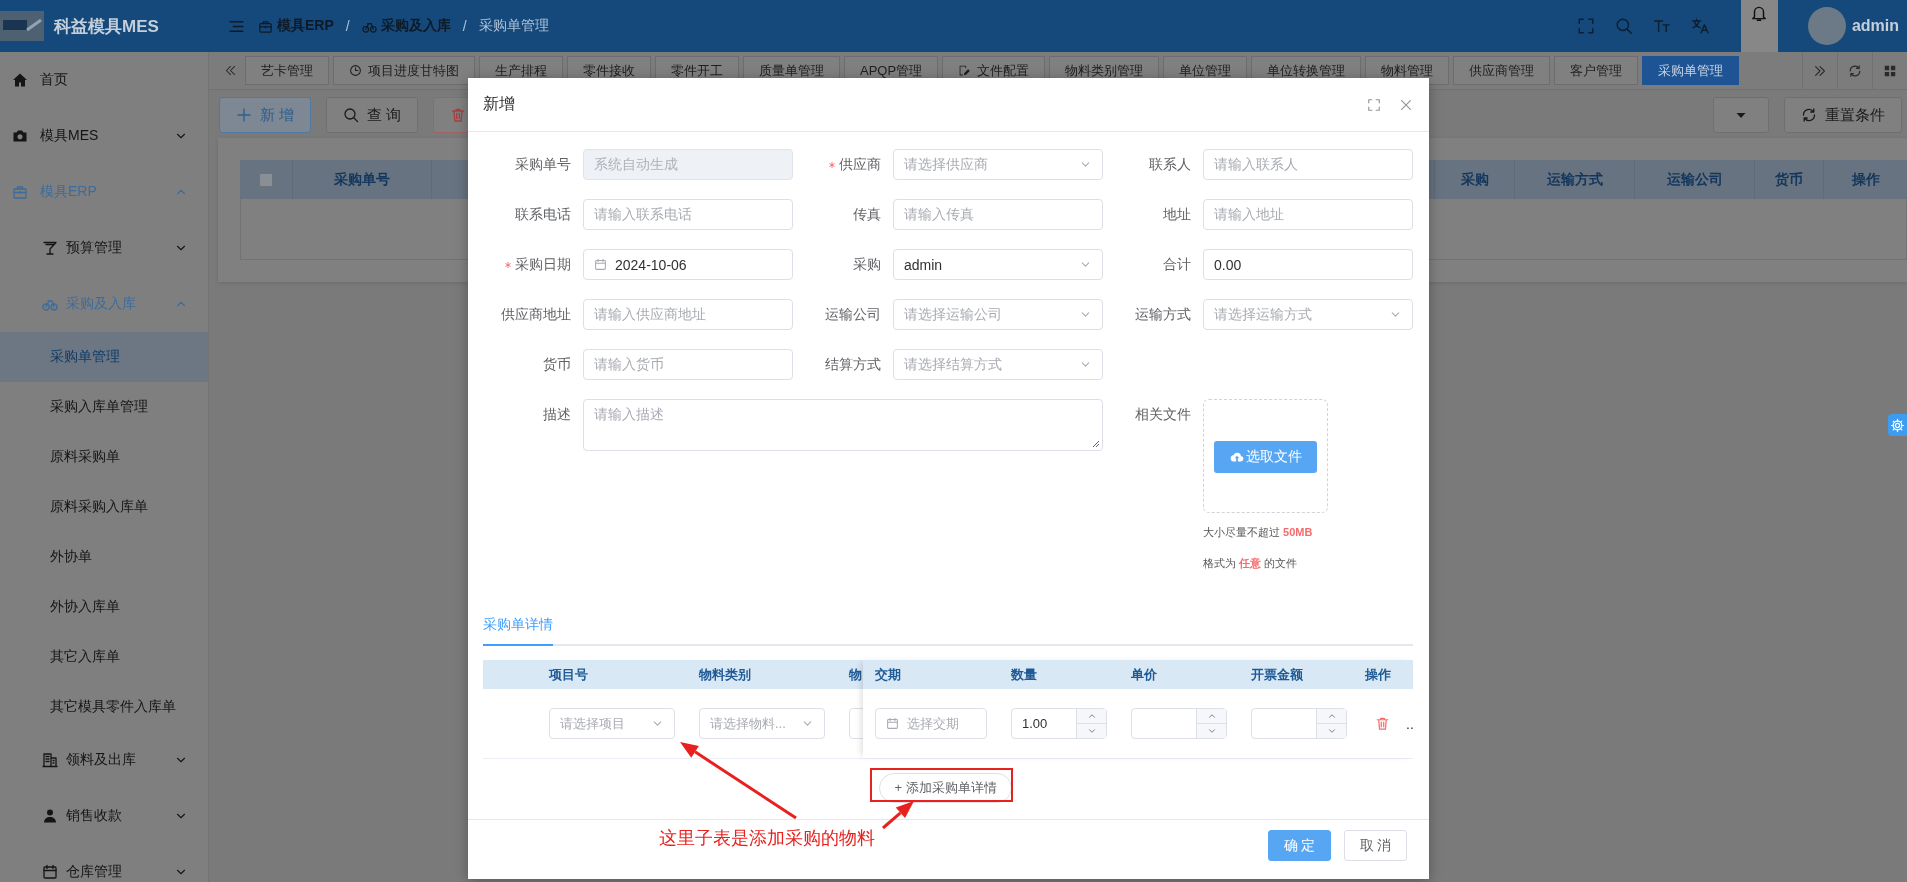 The image size is (1907, 882). What do you see at coordinates (1170, 164) in the screenshot?
I see `field-label: 联系人` at bounding box center [1170, 164].